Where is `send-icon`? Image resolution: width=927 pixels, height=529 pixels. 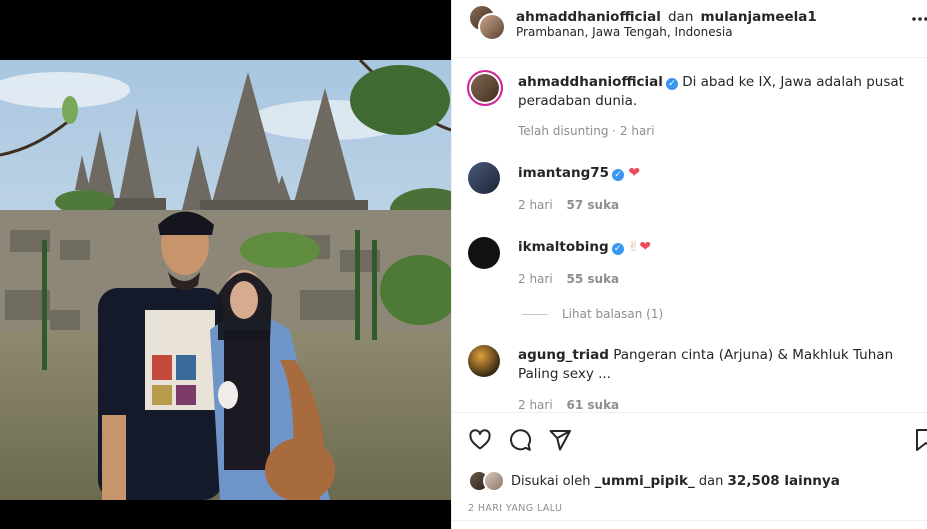 send-icon is located at coordinates (560, 440).